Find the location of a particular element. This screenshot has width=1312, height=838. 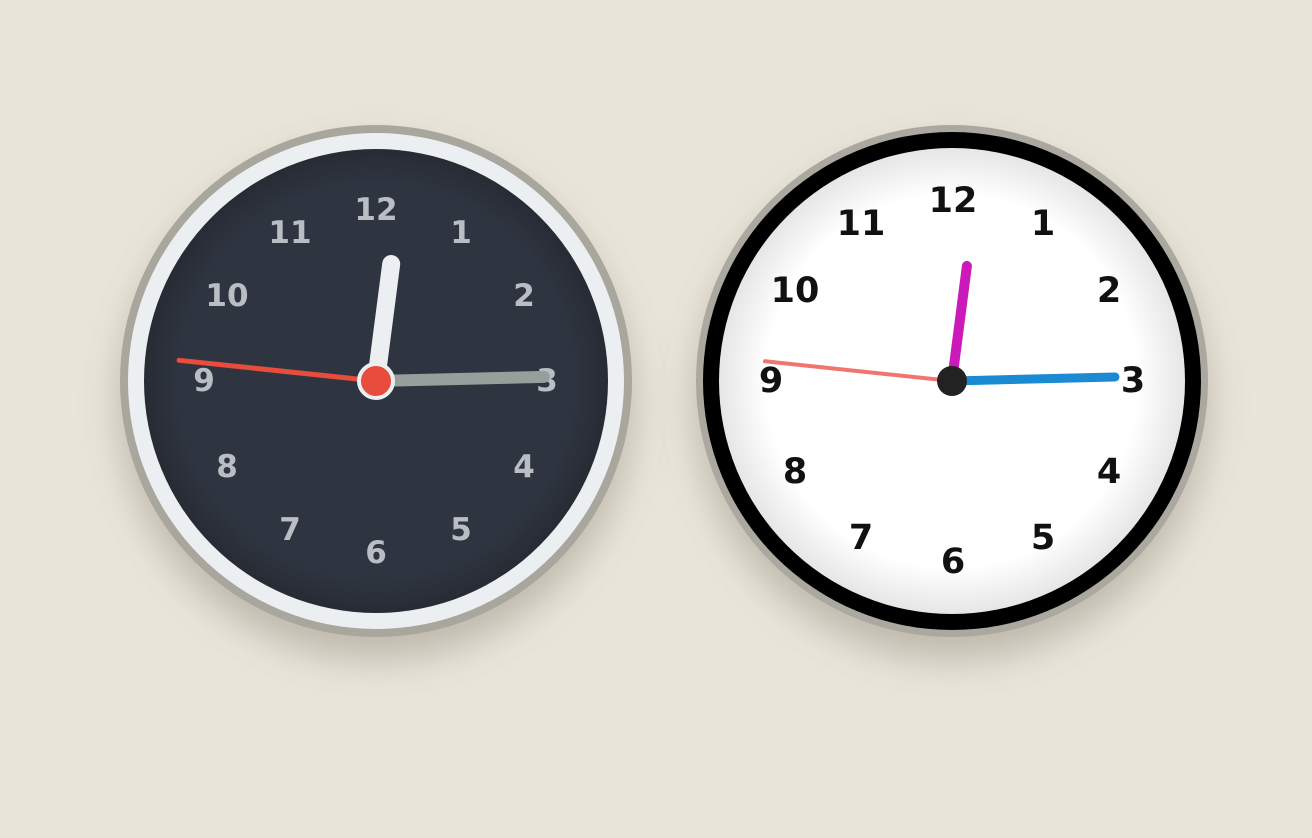

light-clock-numeral-5: 5 is located at coordinates (1043, 538).